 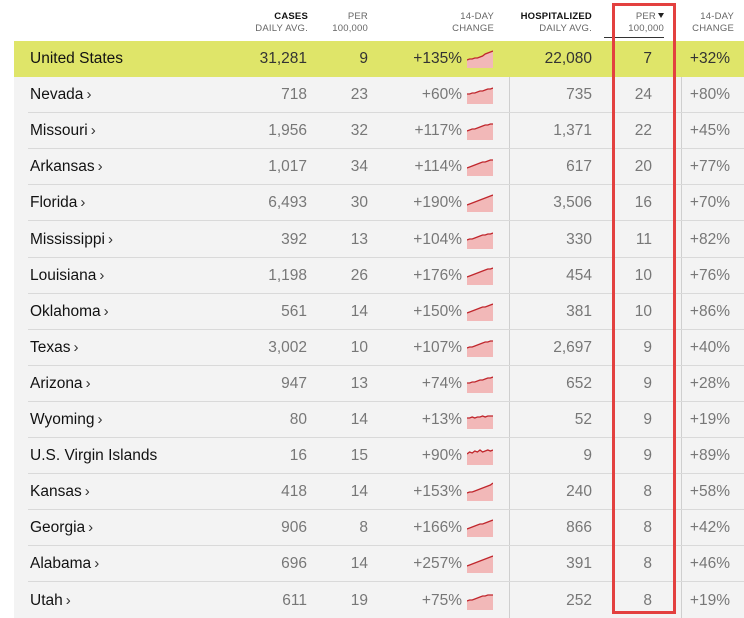 What do you see at coordinates (298, 456) in the screenshot?
I see `cases-daily-avg: 16` at bounding box center [298, 456].